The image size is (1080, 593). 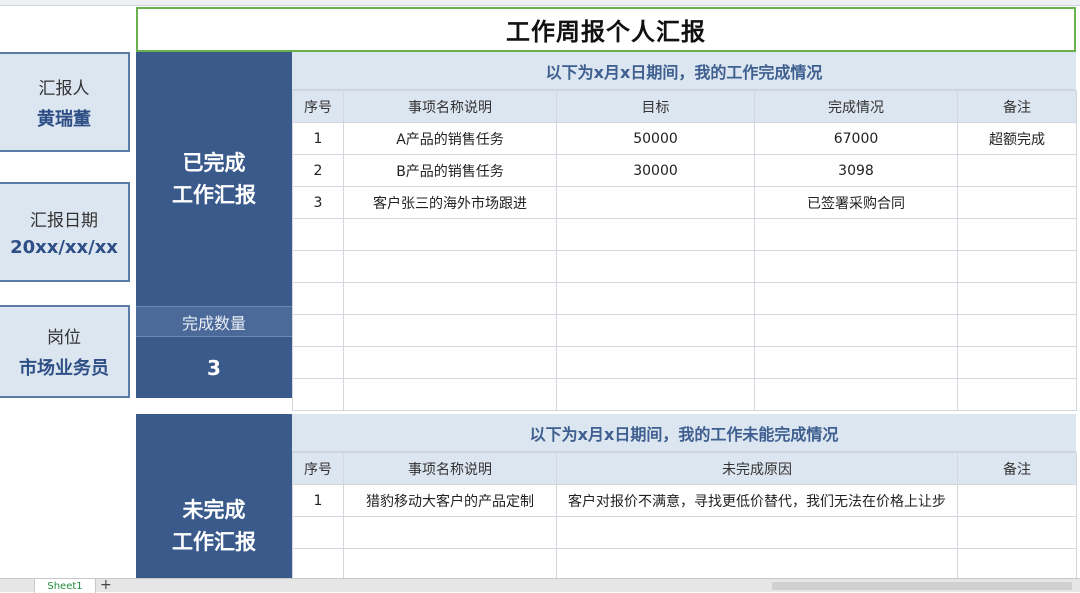 What do you see at coordinates (757, 500) in the screenshot?
I see `cell: 客户对报价不满意，寻找更低价替代，我们无法在价格上让步` at bounding box center [757, 500].